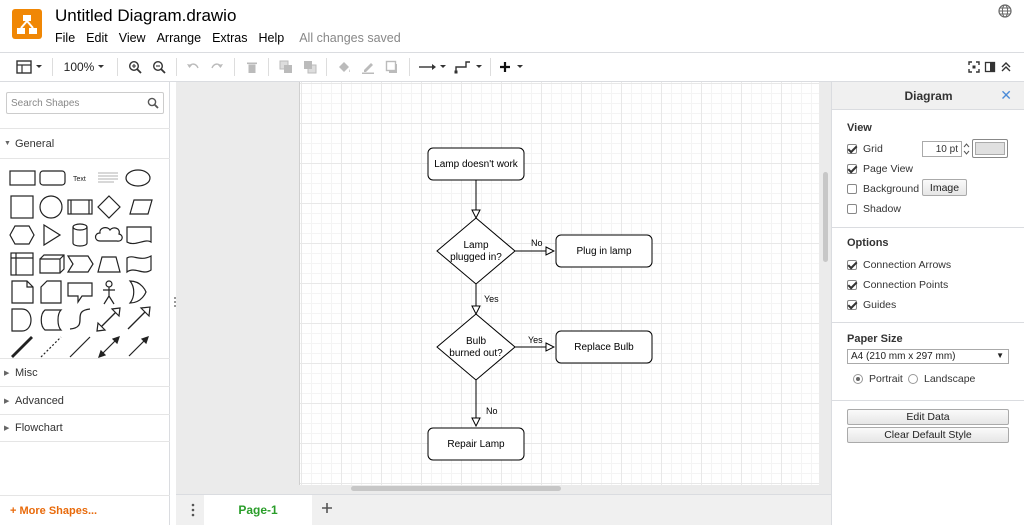  Describe the element at coordinates (80, 235) in the screenshot. I see `cylinder-shape` at that location.